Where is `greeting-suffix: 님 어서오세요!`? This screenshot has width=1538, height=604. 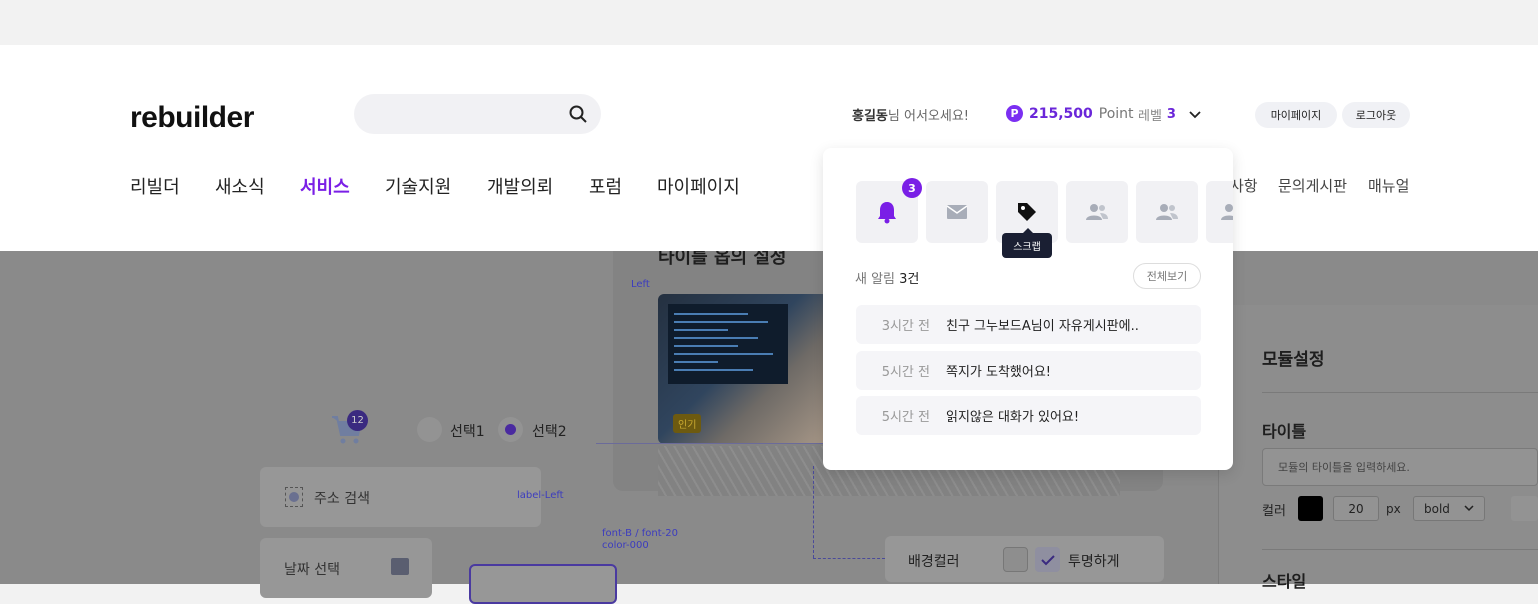 greeting-suffix: 님 어서오세요! is located at coordinates (928, 116).